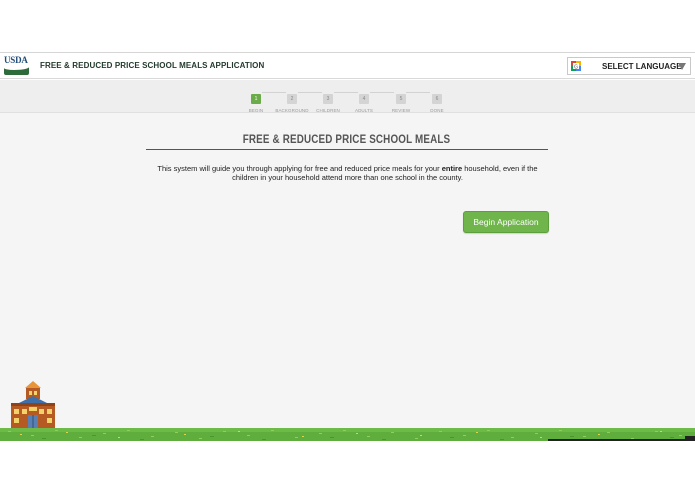 Image resolution: width=695 pixels, height=494 pixels. I want to click on bottom-blank-area, so click(347, 467).